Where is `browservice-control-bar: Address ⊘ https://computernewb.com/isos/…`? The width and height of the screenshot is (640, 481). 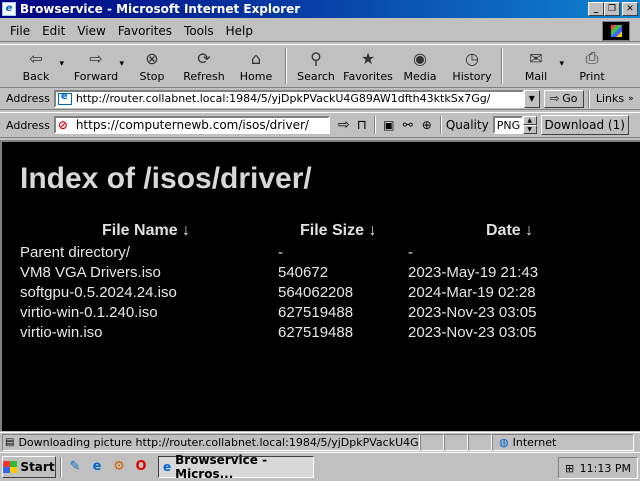
browservice-control-bar: Address ⊘ https://computernewb.com/isos/… is located at coordinates (320, 125).